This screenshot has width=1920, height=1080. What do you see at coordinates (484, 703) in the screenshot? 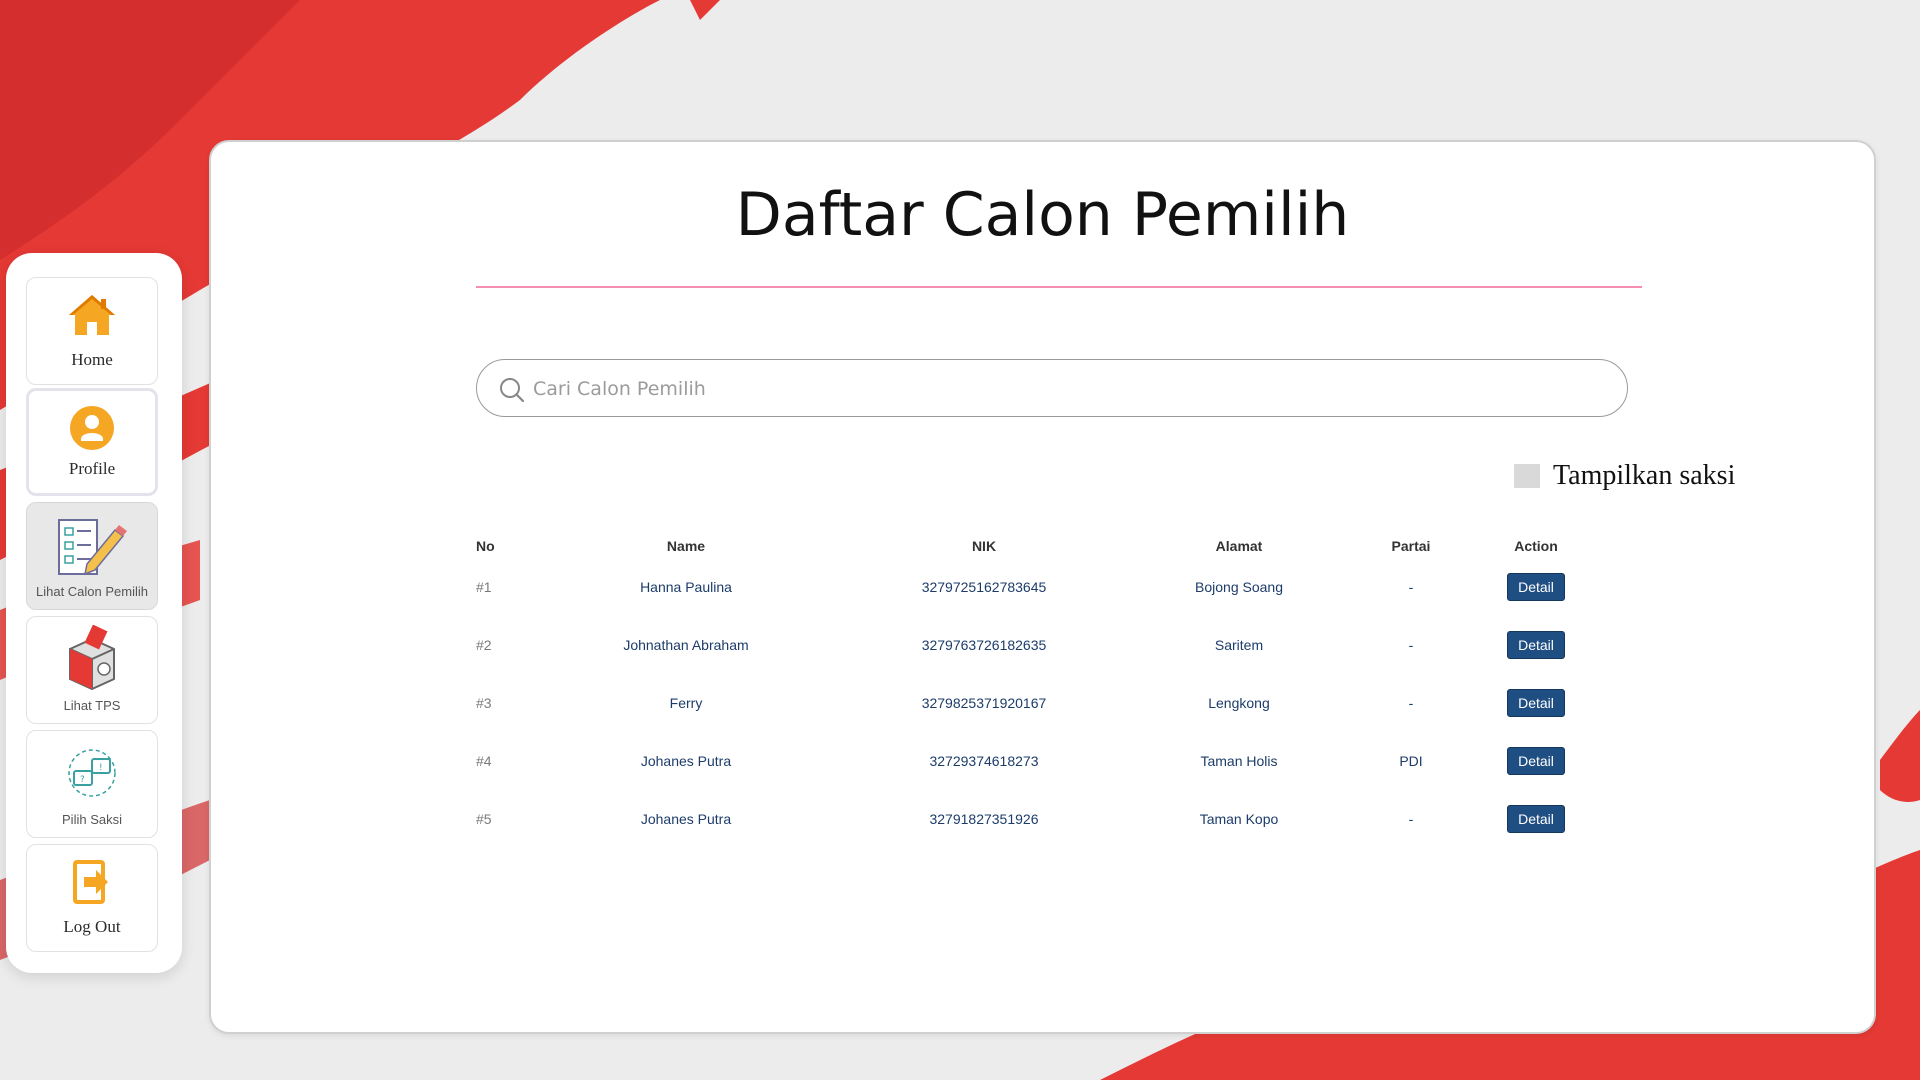
I see `row-no: #3` at bounding box center [484, 703].